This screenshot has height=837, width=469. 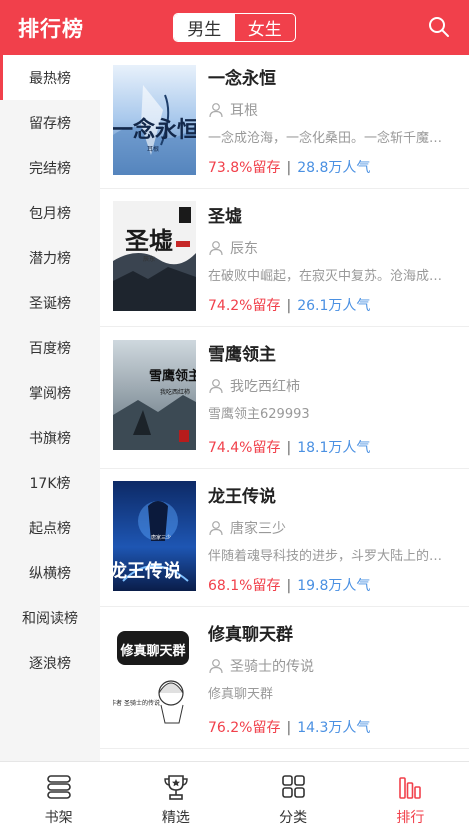 I want to click on sidebar-item-17k: 17K榜, so click(x=50, y=482).